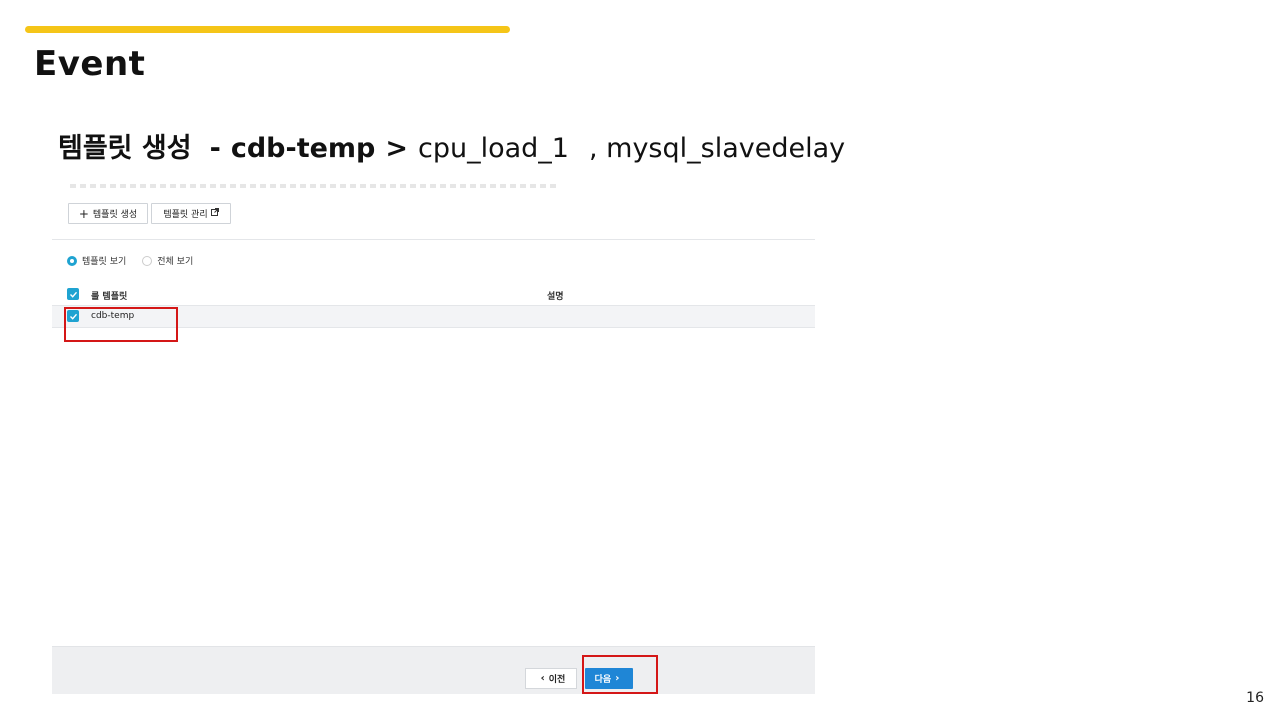  Describe the element at coordinates (115, 215) in the screenshot. I see `create-template-label: 템플릿 생성` at that location.